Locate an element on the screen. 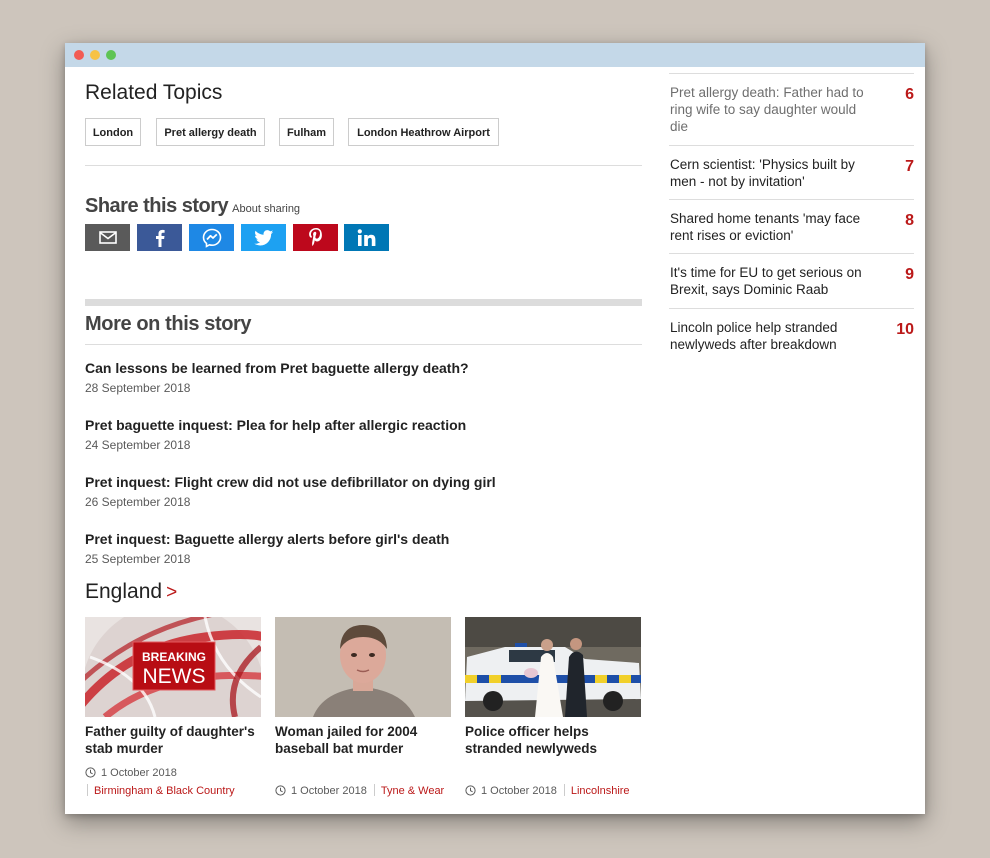  email-icon is located at coordinates (107, 237).